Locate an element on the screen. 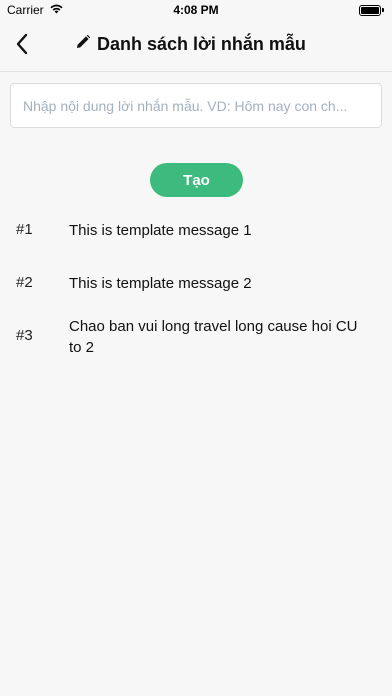 The image size is (392, 696). status-bar: Carrier 4:08 PM is located at coordinates (196, 10).